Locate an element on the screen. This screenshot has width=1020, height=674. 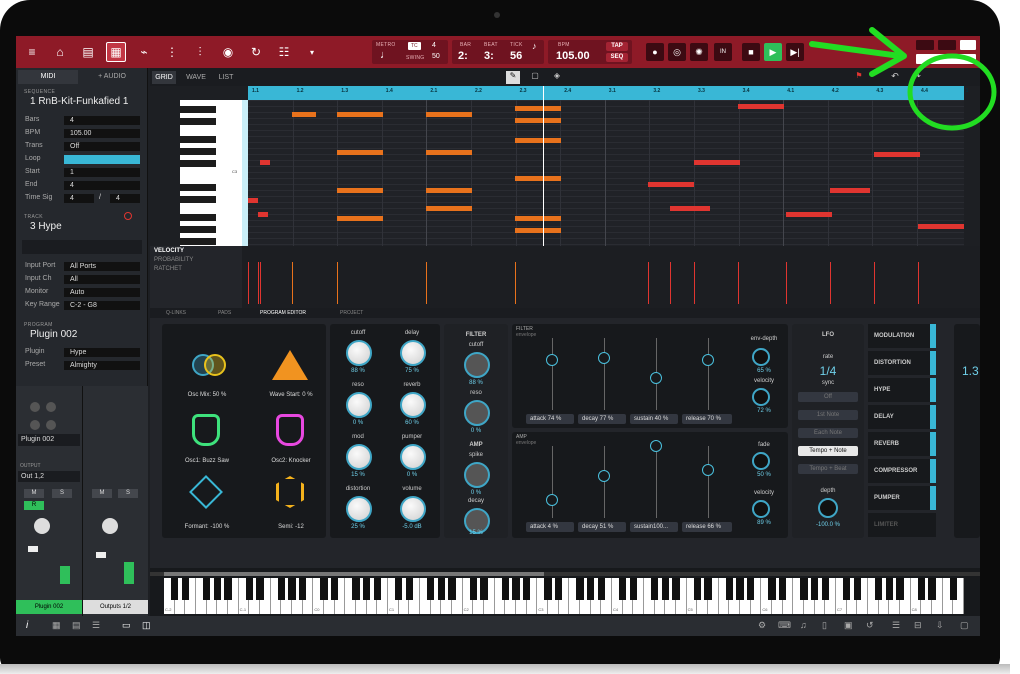
insert-knob is located at coordinates (35, 425).